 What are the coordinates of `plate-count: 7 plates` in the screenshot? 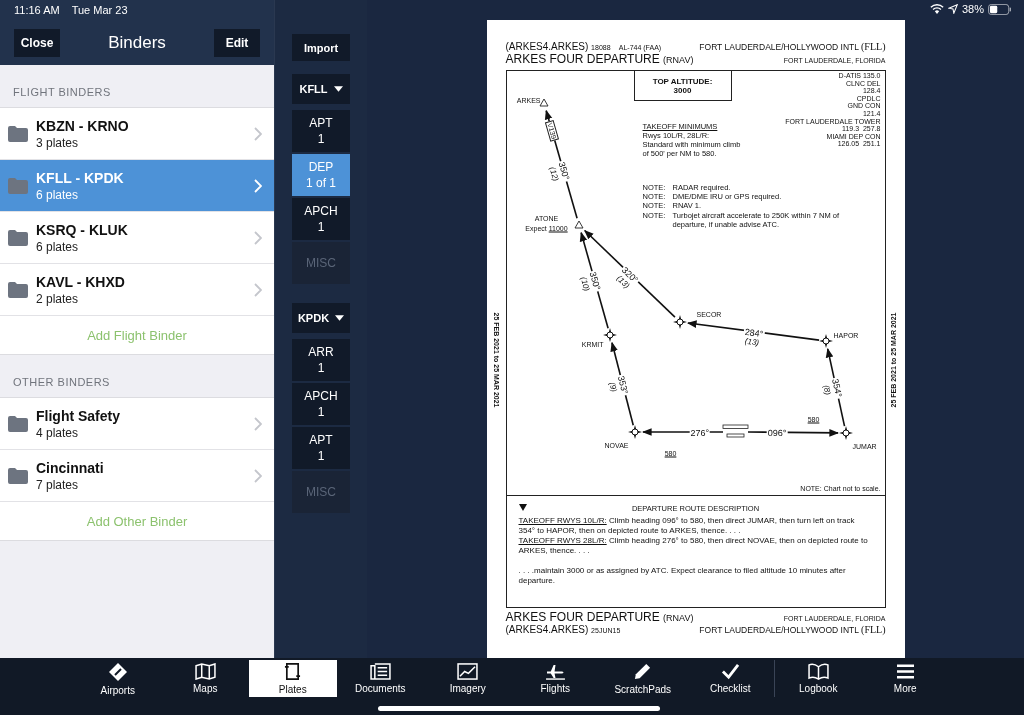 It's located at (58, 484).